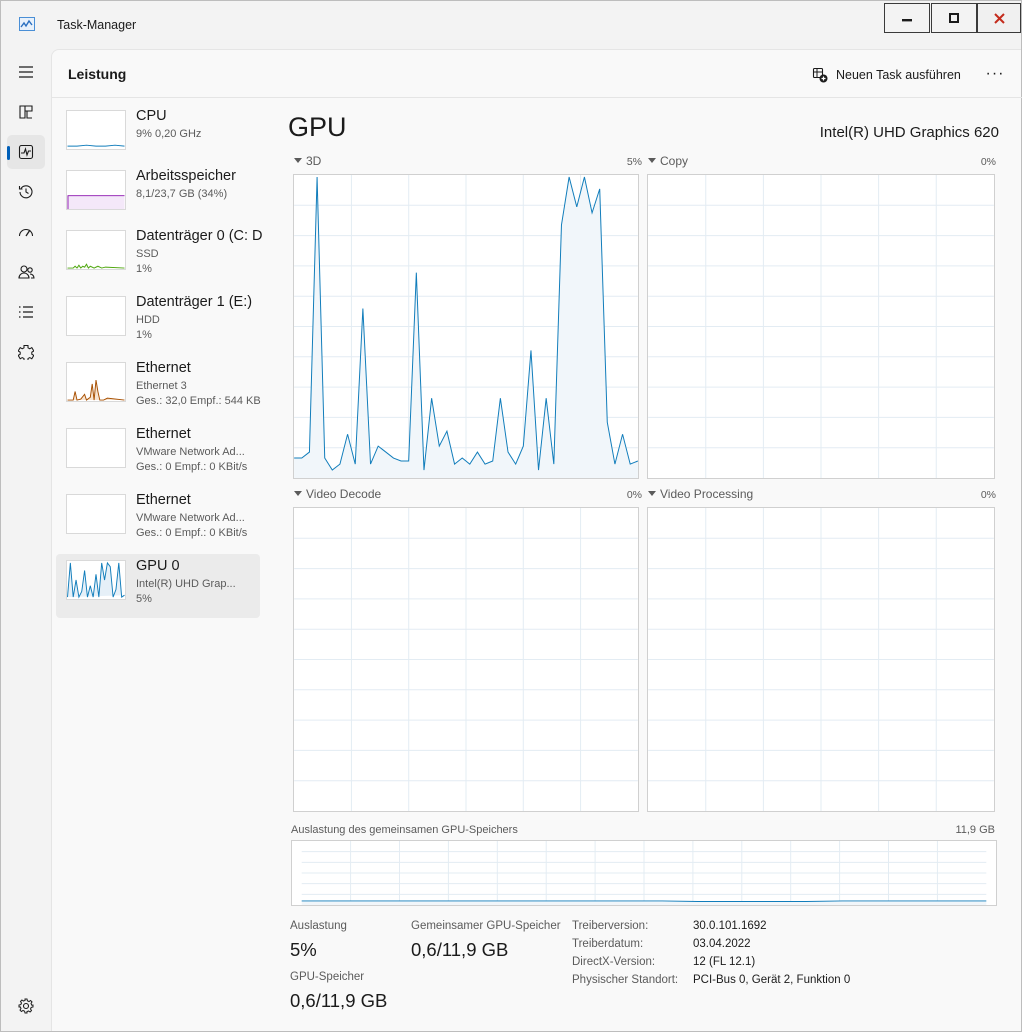  Describe the element at coordinates (724, 962) in the screenshot. I see `directx-version-value: 12 (FL 12.1)` at that location.